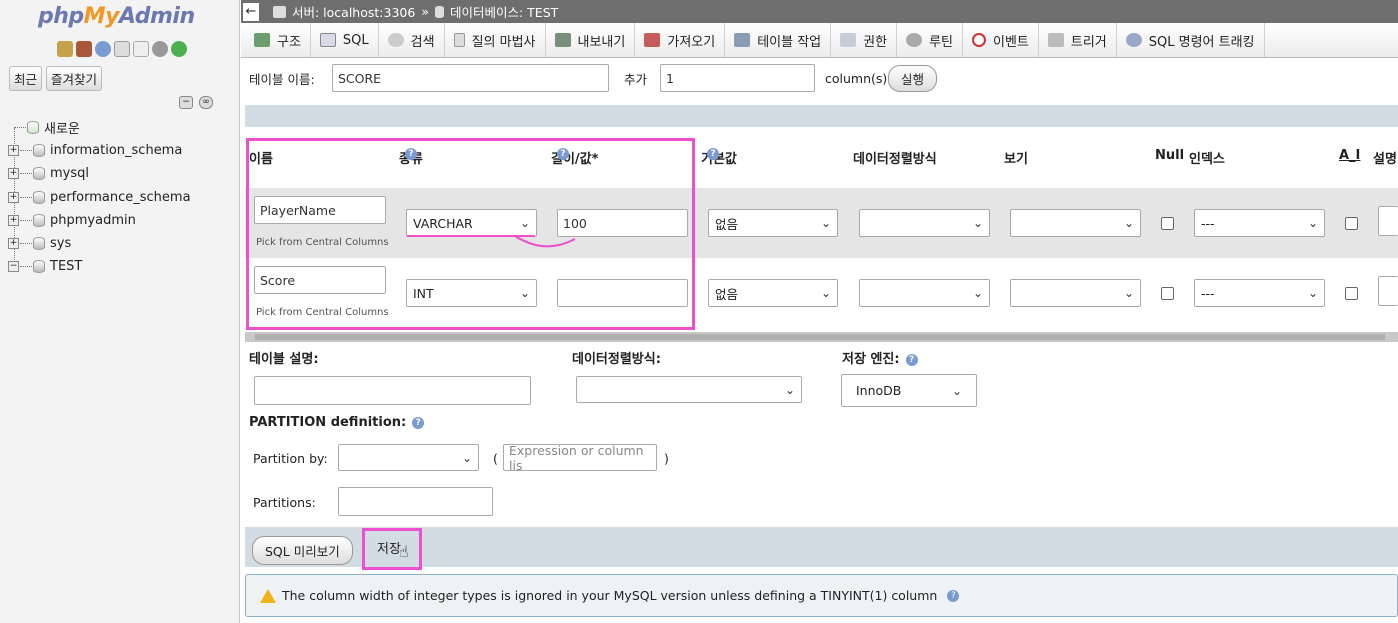  Describe the element at coordinates (392, 390) in the screenshot. I see `table-comment-input` at that location.